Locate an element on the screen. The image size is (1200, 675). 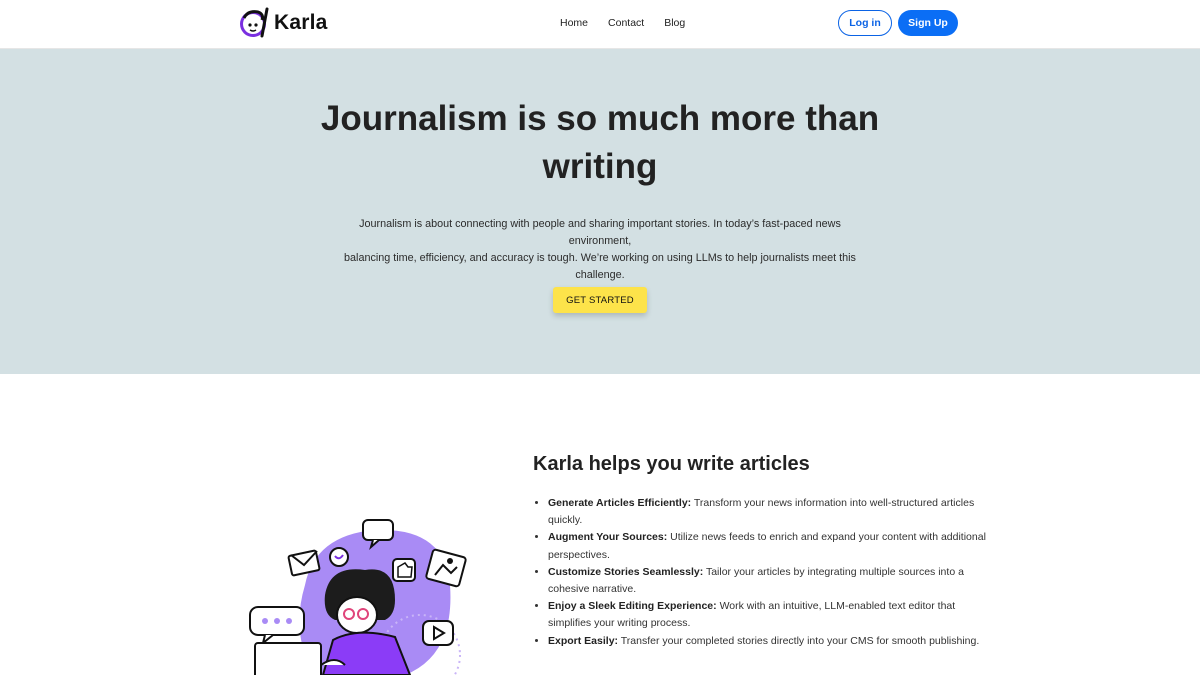
nav-link-blog: Blog is located at coordinates (674, 23).